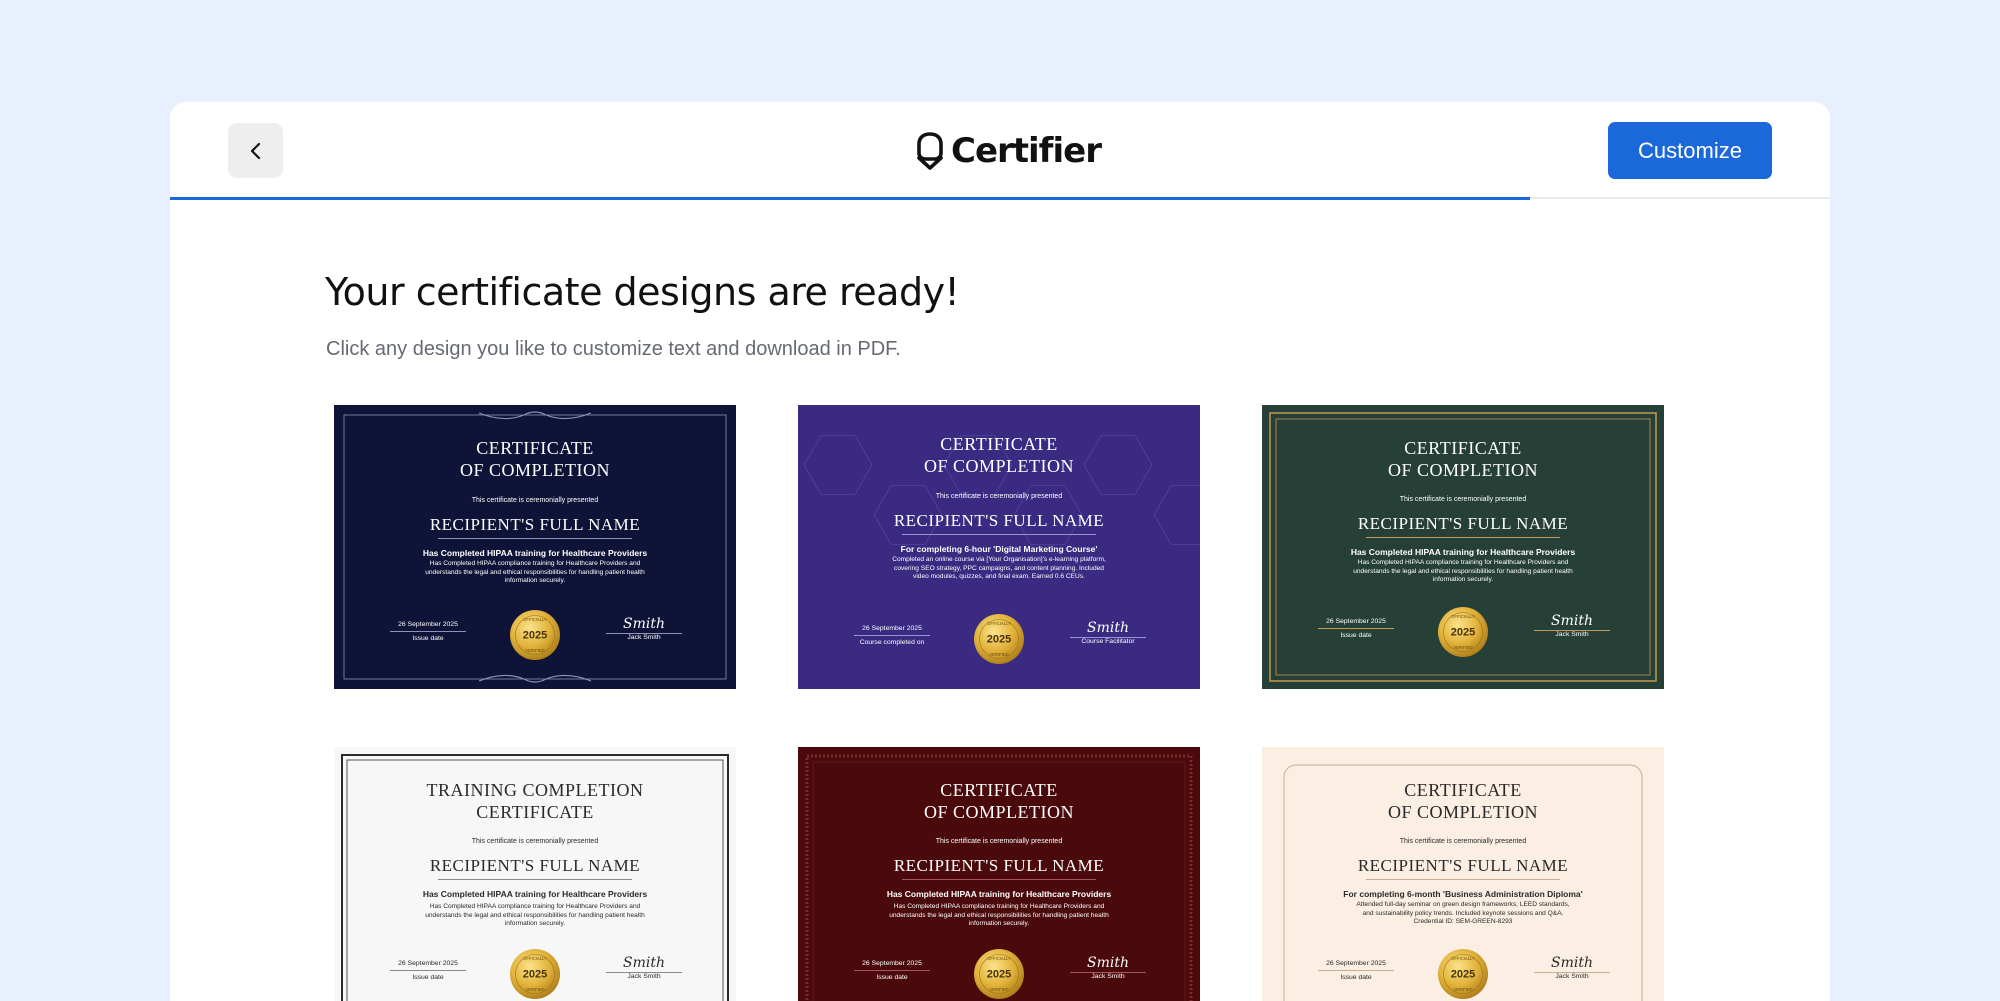 This screenshot has width=2000, height=1001. I want to click on top-bar: Certifier Customize, so click(1000, 150).